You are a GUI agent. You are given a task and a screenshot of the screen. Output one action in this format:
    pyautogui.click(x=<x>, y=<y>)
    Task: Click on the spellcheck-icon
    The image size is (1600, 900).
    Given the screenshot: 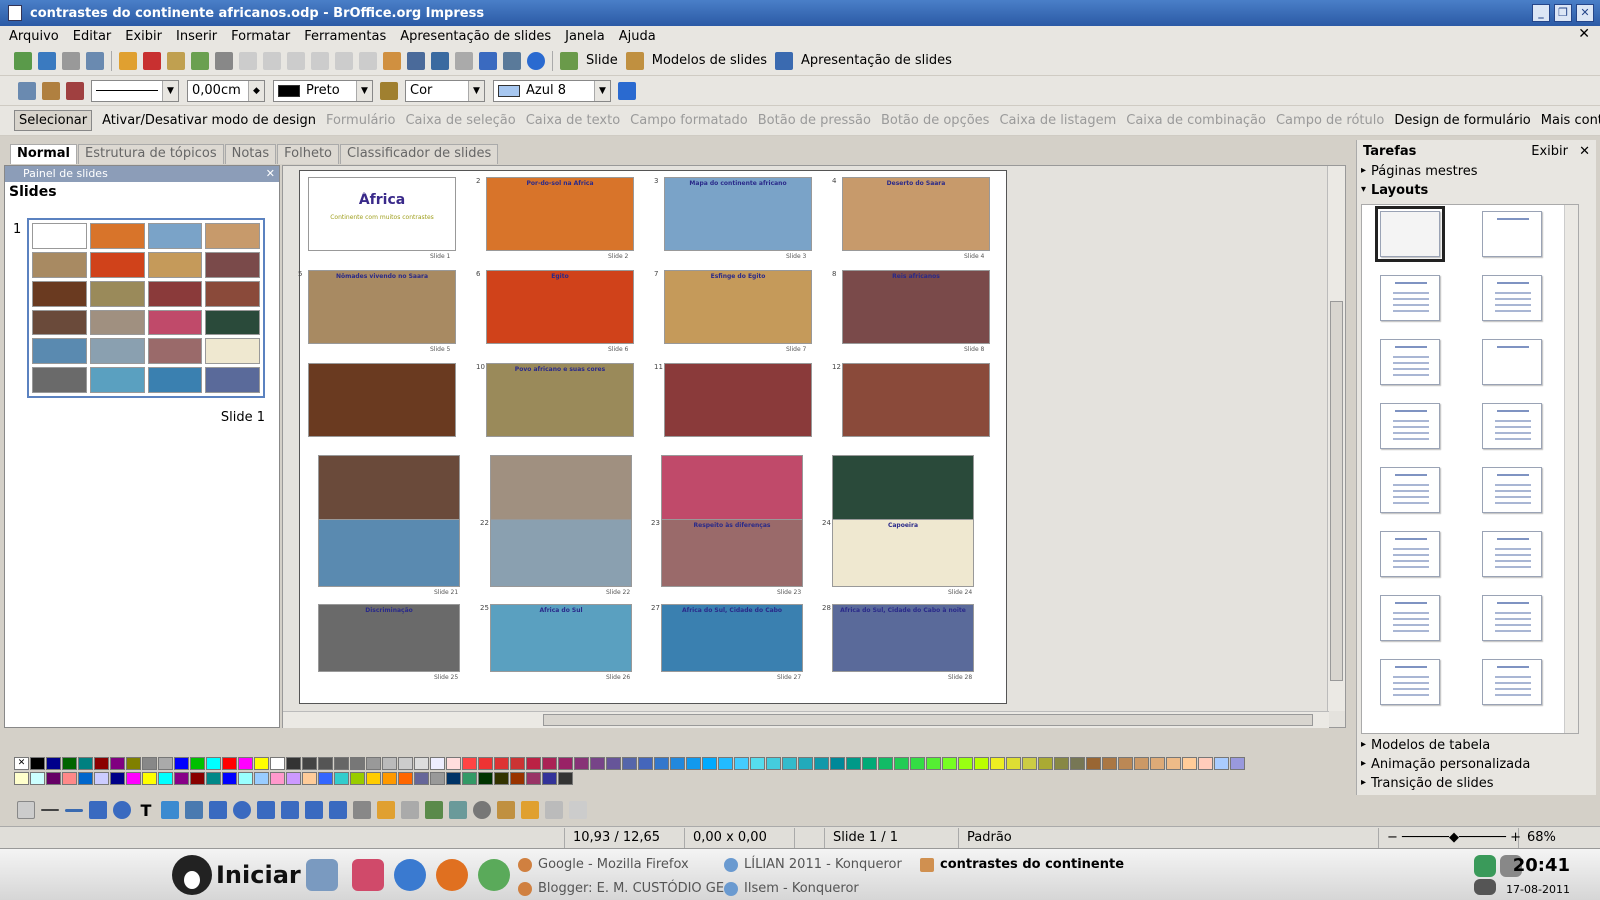 What is the action you would take?
    pyautogui.click(x=200, y=60)
    